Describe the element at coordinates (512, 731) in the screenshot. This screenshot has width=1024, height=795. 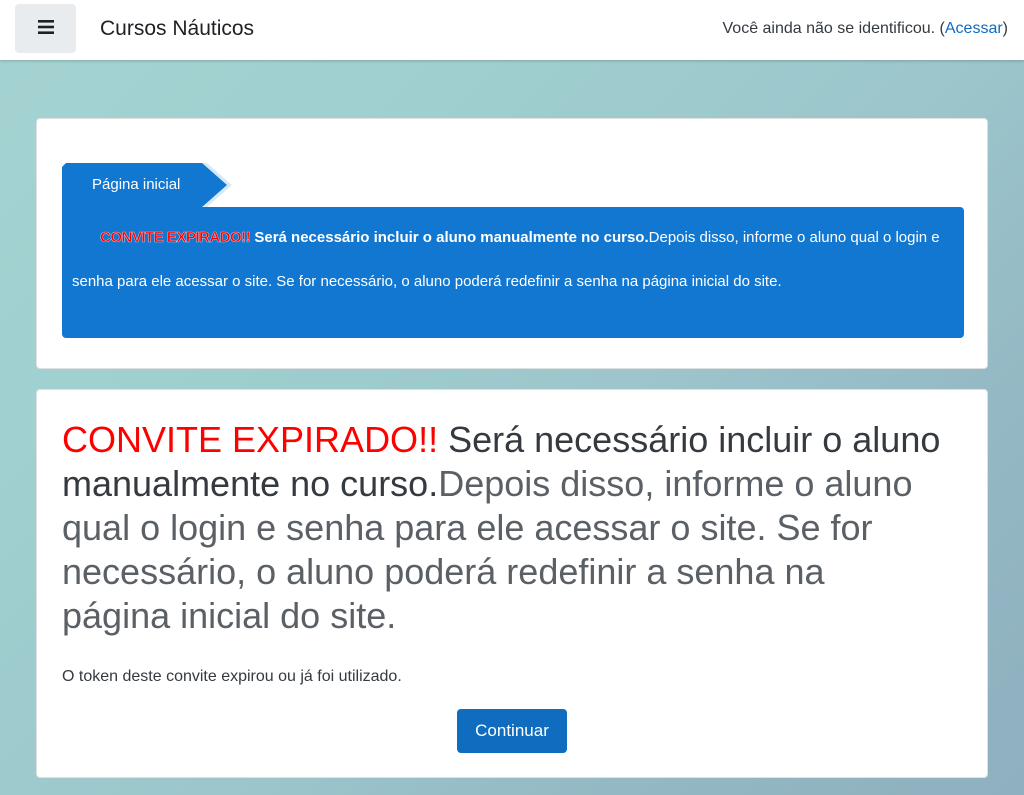
I see `continue-button: Continuar` at that location.